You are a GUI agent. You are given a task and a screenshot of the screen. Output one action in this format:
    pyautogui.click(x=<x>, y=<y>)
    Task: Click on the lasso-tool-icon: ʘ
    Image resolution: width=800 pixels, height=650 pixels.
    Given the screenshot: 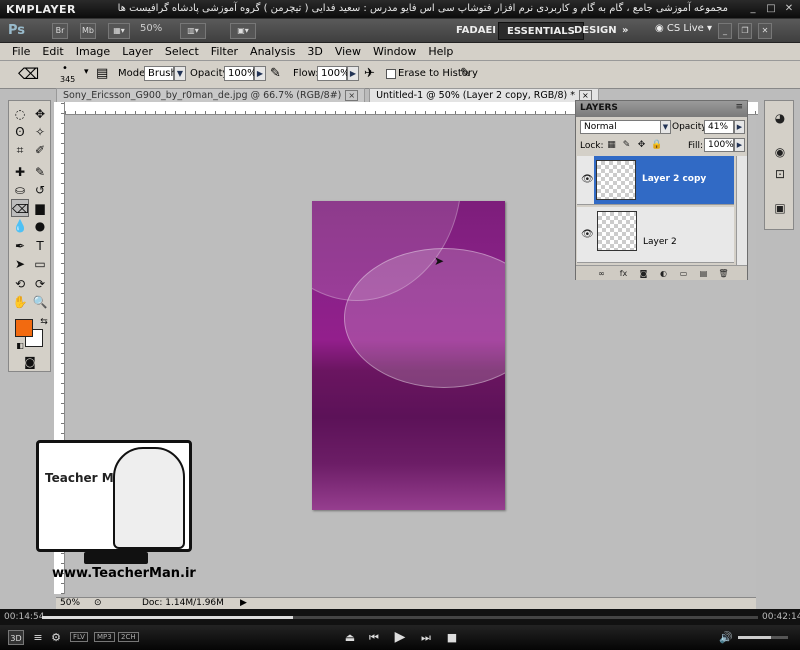 What is the action you would take?
    pyautogui.click(x=20, y=132)
    